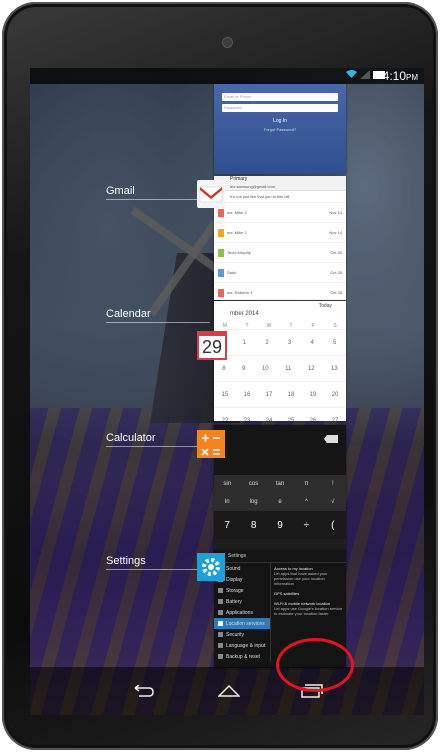 Image resolution: width=442 pixels, height=753 pixels. What do you see at coordinates (253, 502) in the screenshot?
I see `calc-key: log` at bounding box center [253, 502].